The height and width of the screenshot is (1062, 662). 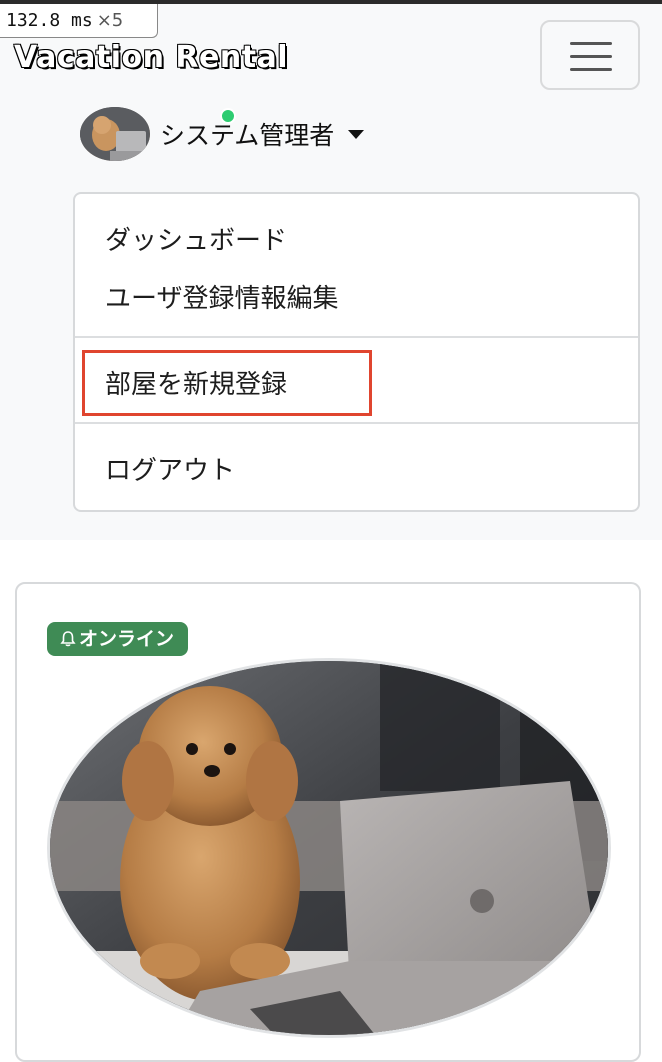 I want to click on perf-overlay: 132.8 ms ×5, so click(x=79, y=21).